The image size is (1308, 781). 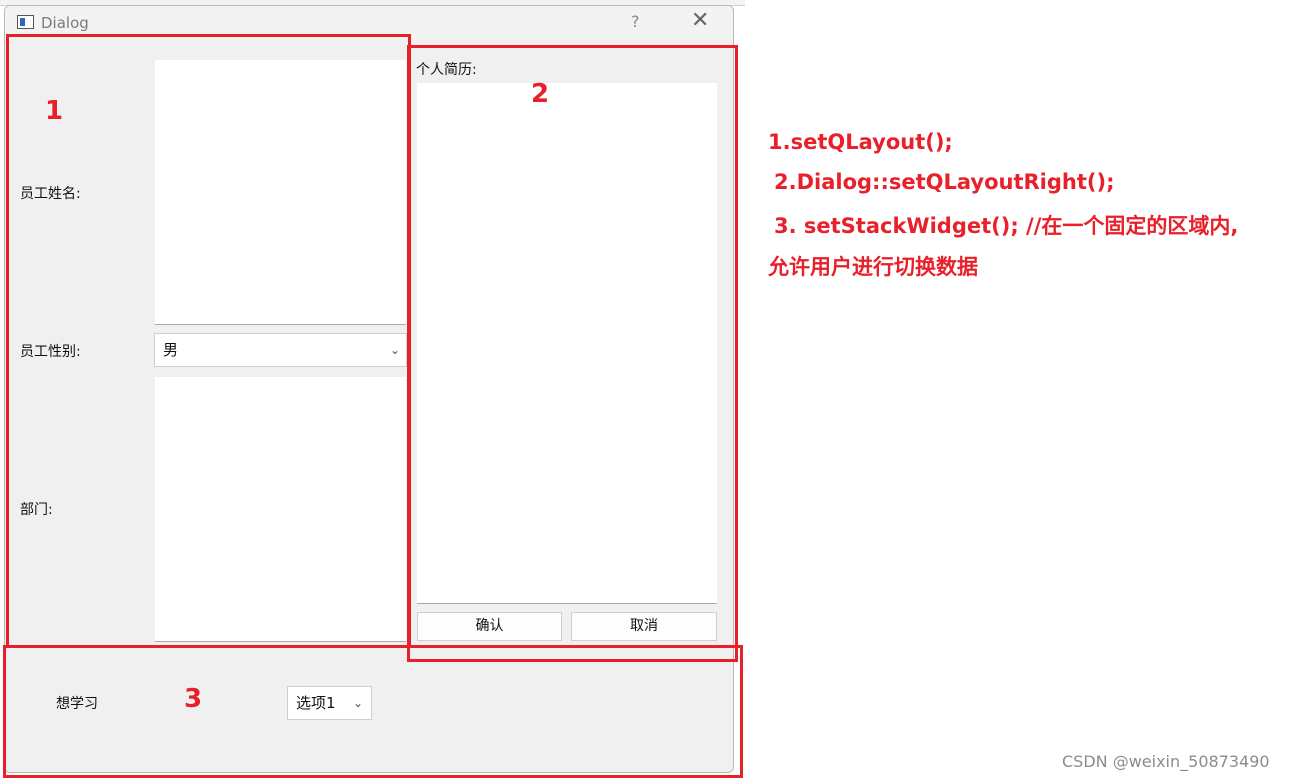 I want to click on help-icon: ?, so click(x=635, y=21).